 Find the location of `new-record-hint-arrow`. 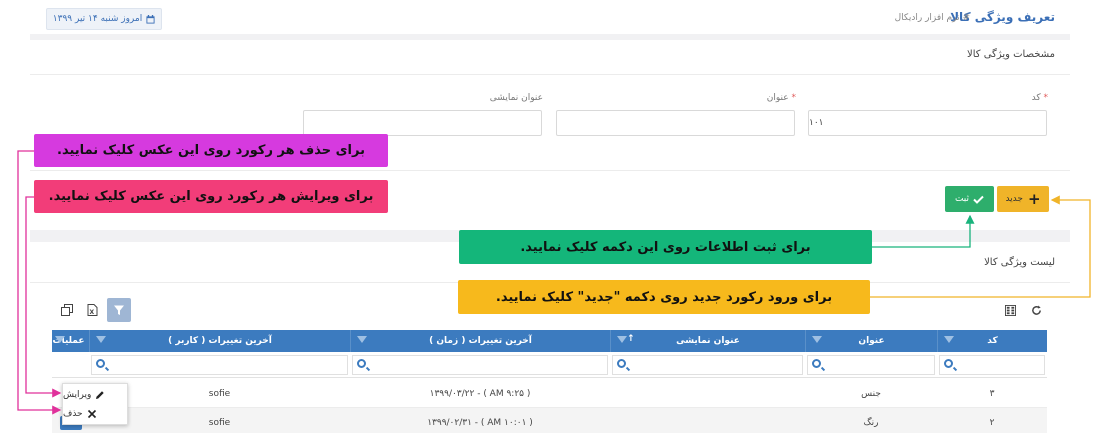

new-record-hint-arrow is located at coordinates (980, 246).